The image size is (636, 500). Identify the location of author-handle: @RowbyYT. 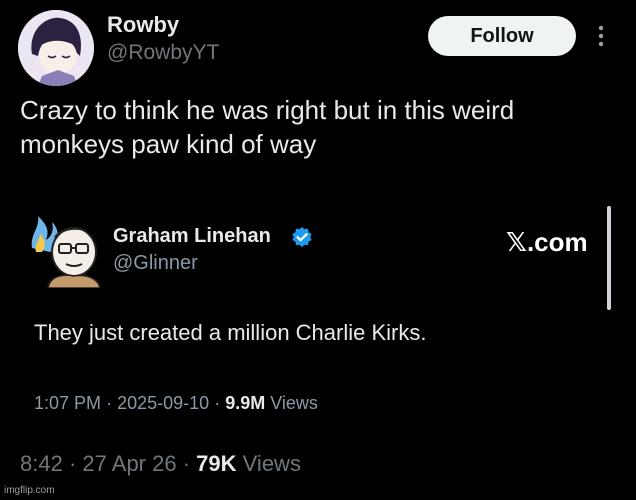
(163, 53).